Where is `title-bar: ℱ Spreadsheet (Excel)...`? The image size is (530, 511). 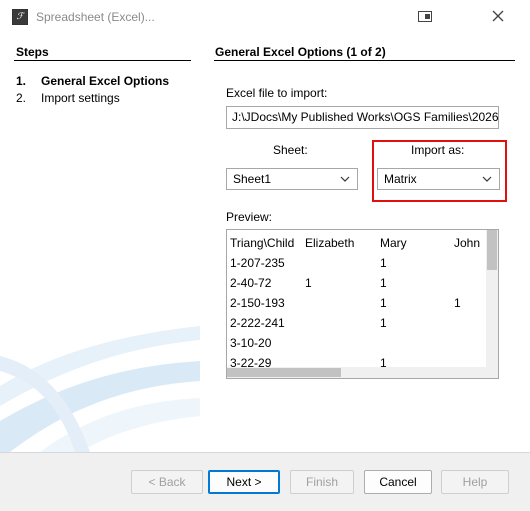
title-bar: ℱ Spreadsheet (Excel)... is located at coordinates (265, 17).